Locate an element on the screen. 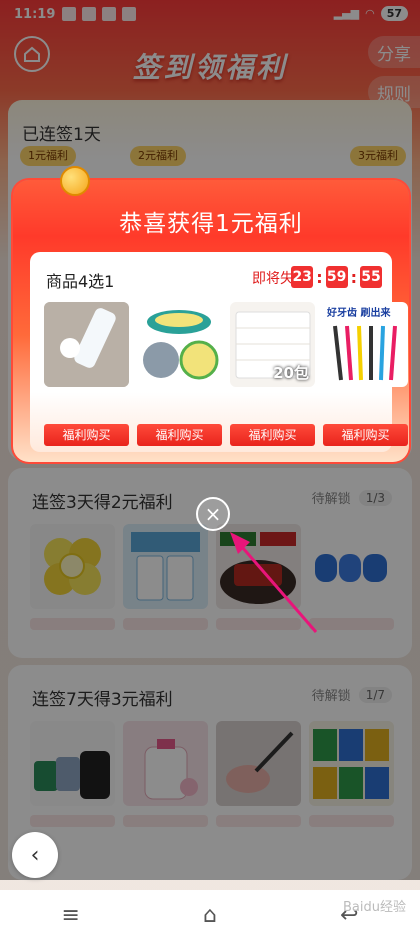 The width and height of the screenshot is (420, 940). pointer-arrow-annotation is located at coordinates (274, 582).